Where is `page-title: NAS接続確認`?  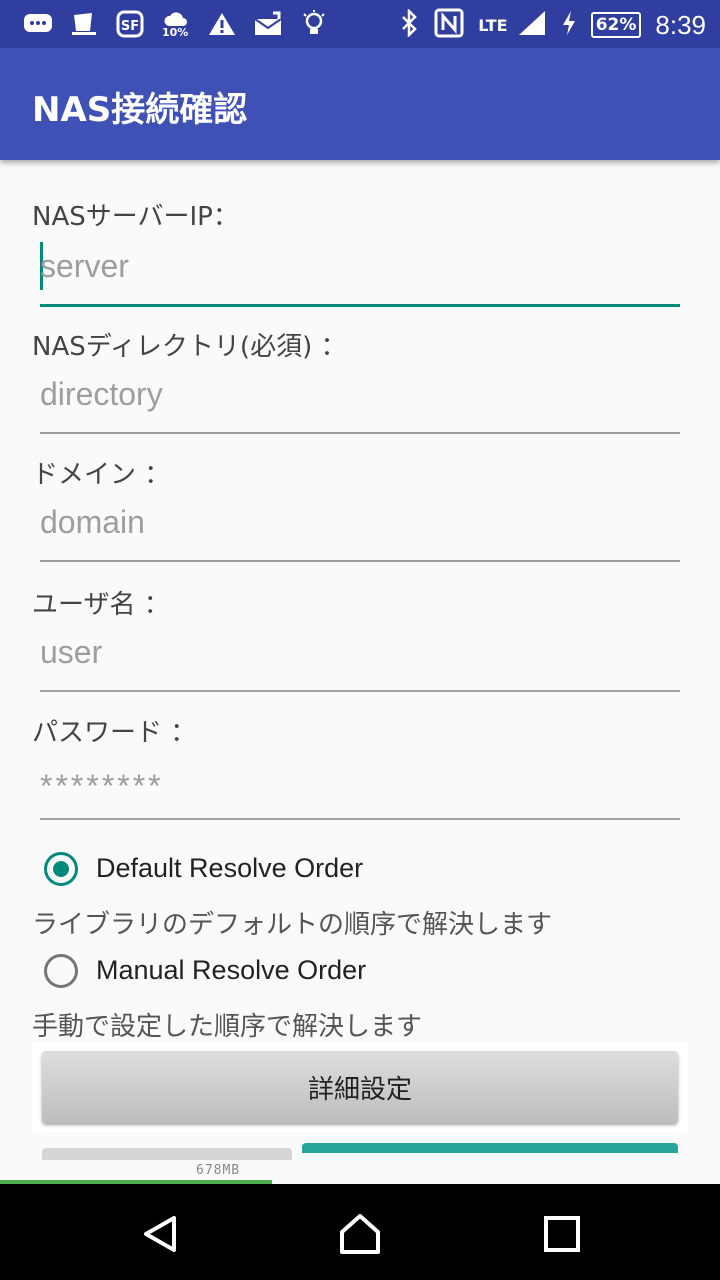 page-title: NAS接続確認 is located at coordinates (140, 110).